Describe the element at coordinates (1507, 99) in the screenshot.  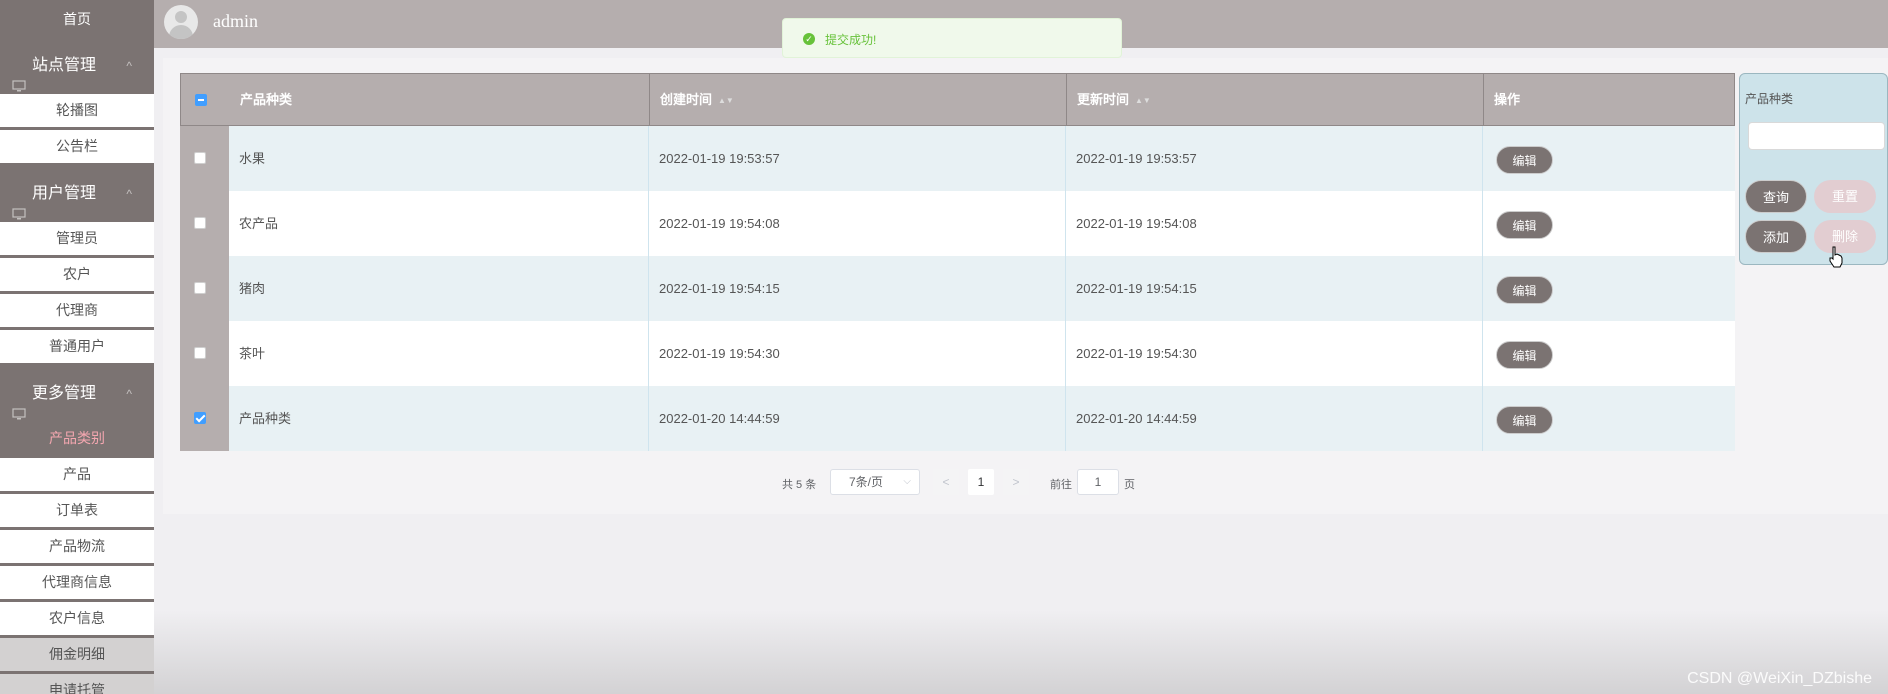
I see `column-header-label: 操作` at that location.